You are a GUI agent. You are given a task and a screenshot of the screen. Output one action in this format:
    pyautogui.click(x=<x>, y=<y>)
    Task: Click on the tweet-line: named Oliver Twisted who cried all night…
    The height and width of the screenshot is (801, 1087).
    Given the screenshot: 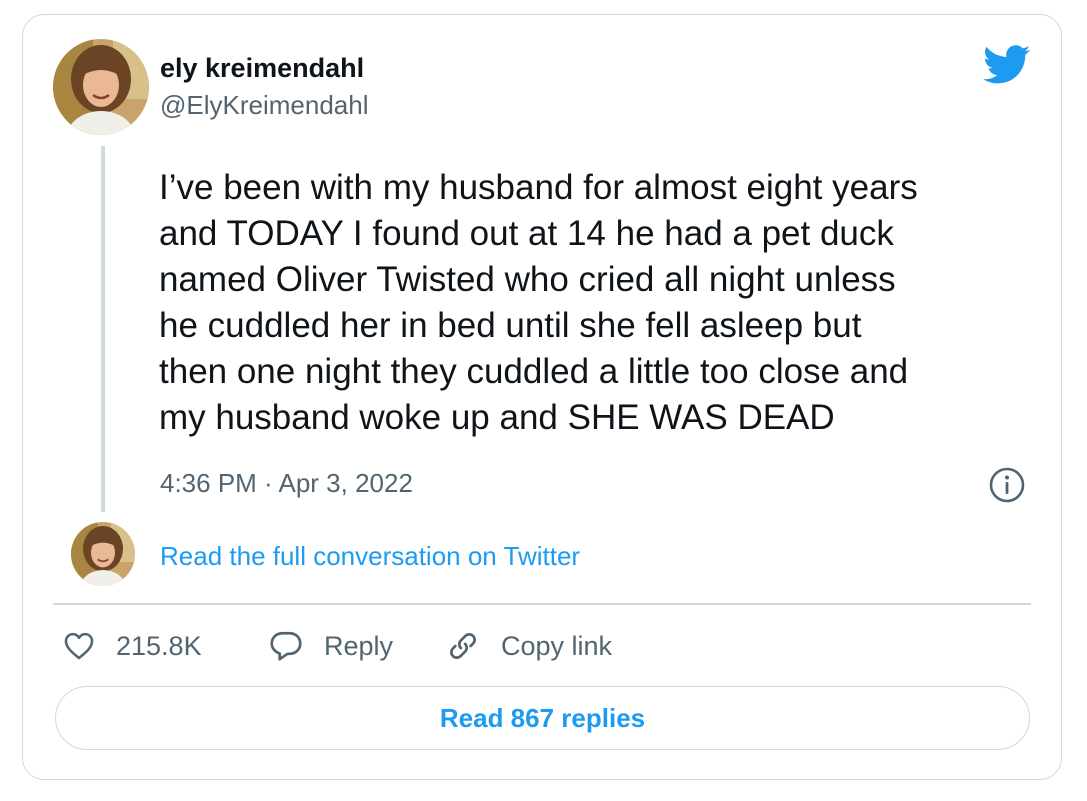 What is the action you would take?
    pyautogui.click(x=527, y=279)
    